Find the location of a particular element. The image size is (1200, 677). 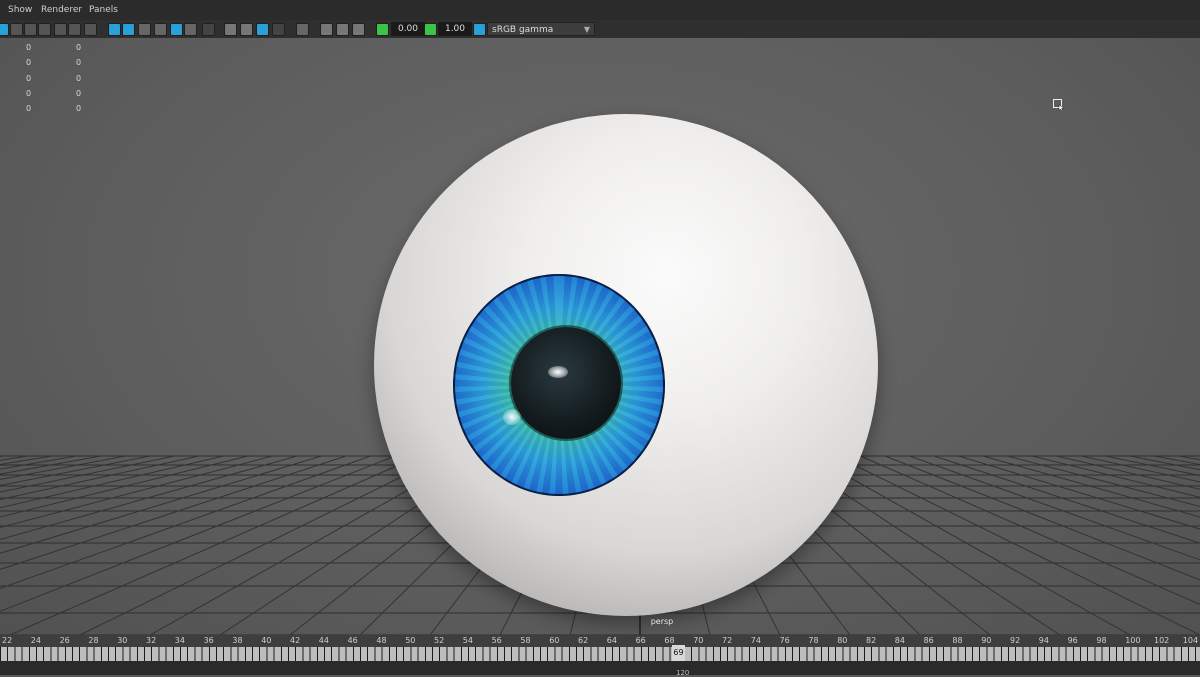

timeline-frame-number: 30 is located at coordinates (122, 640).